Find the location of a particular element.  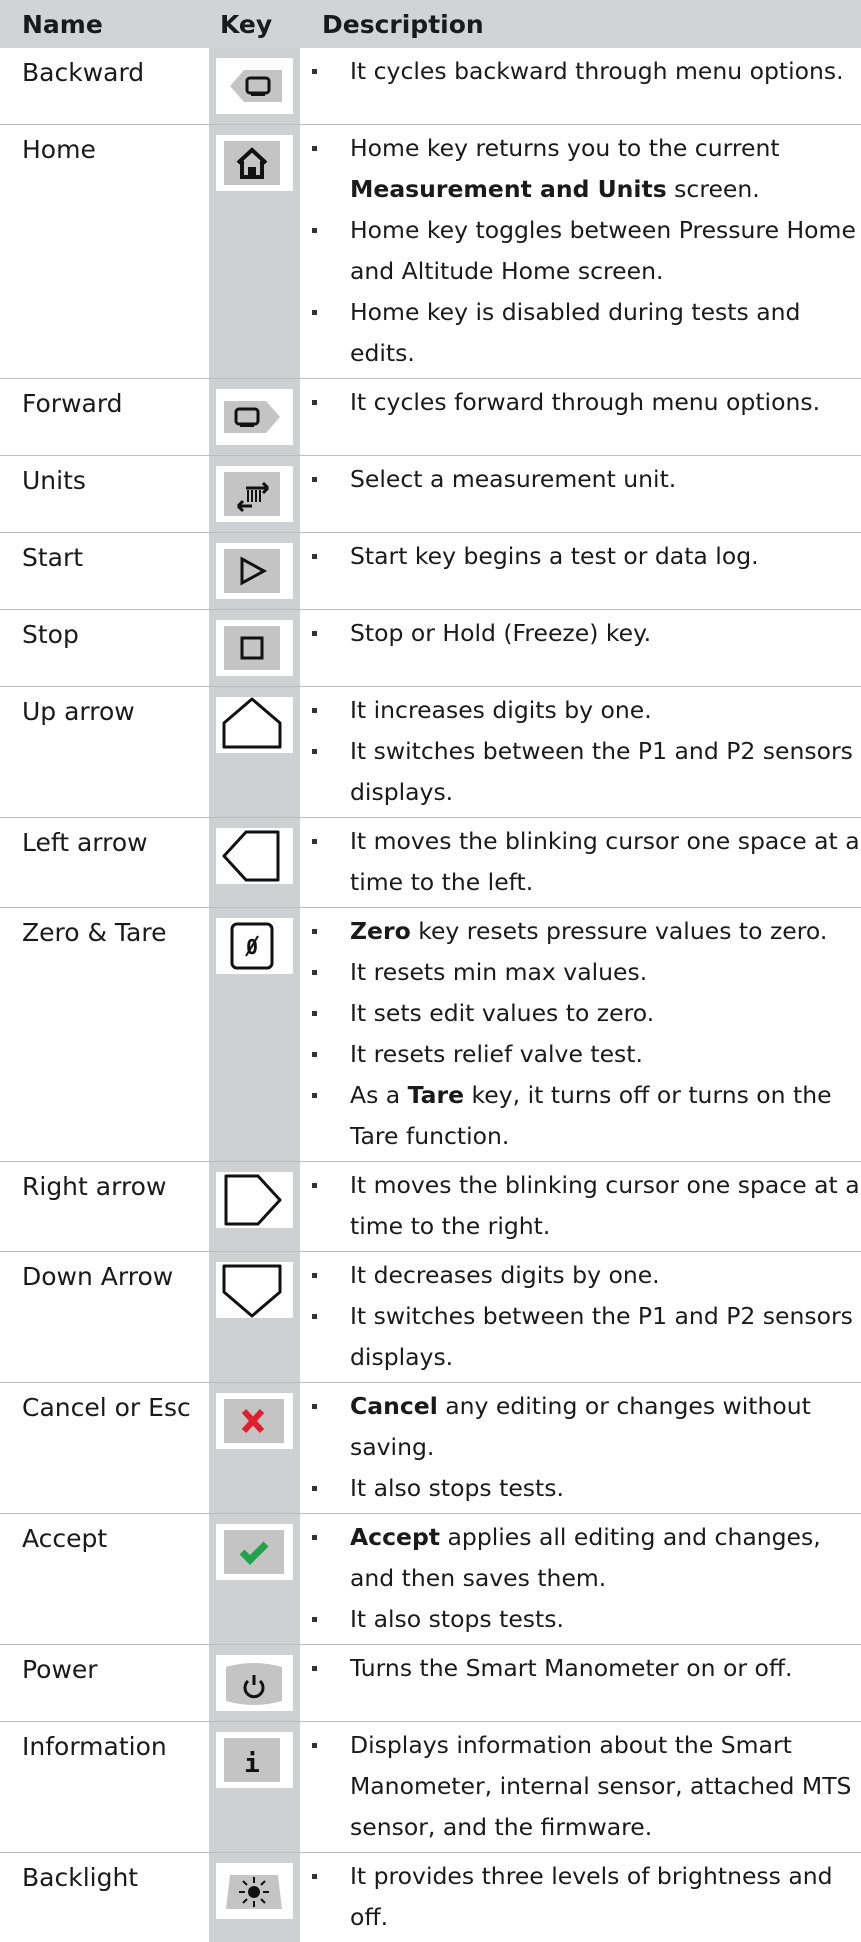

key-name: Forward is located at coordinates (104, 417).